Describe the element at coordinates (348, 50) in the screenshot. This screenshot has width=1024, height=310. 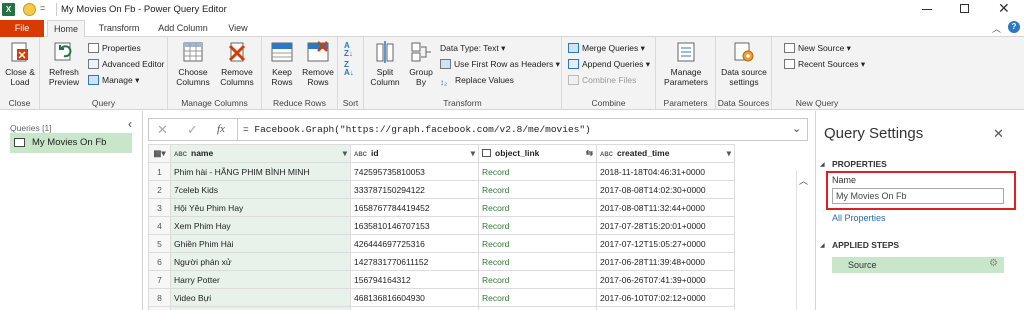
I see `sort-ascending-icon: A Z↓` at that location.